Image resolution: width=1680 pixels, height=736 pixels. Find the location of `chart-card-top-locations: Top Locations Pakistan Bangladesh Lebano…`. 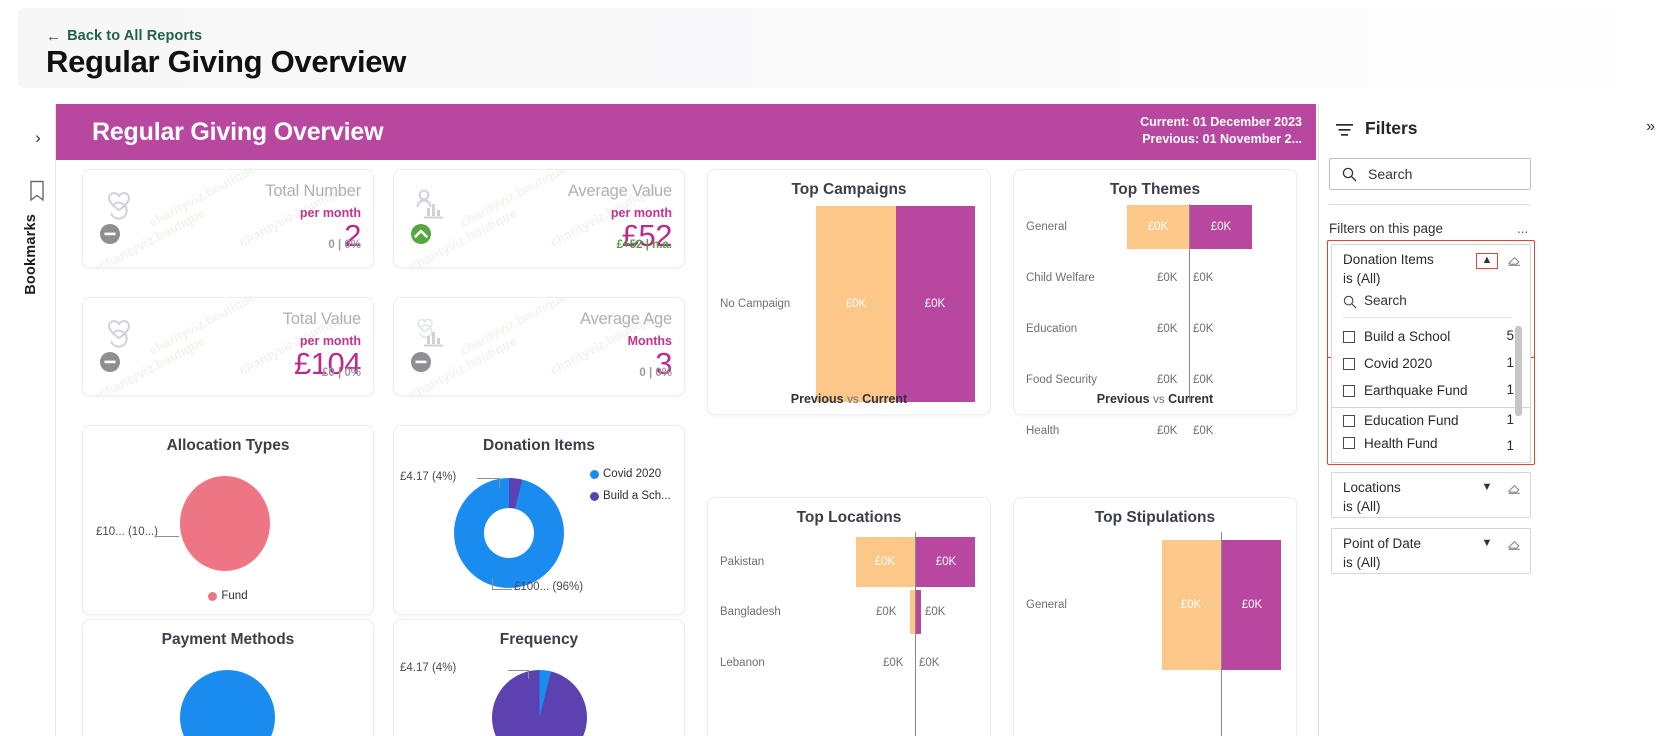

chart-card-top-locations: Top Locations Pakistan Bangladesh Lebano… is located at coordinates (849, 617).